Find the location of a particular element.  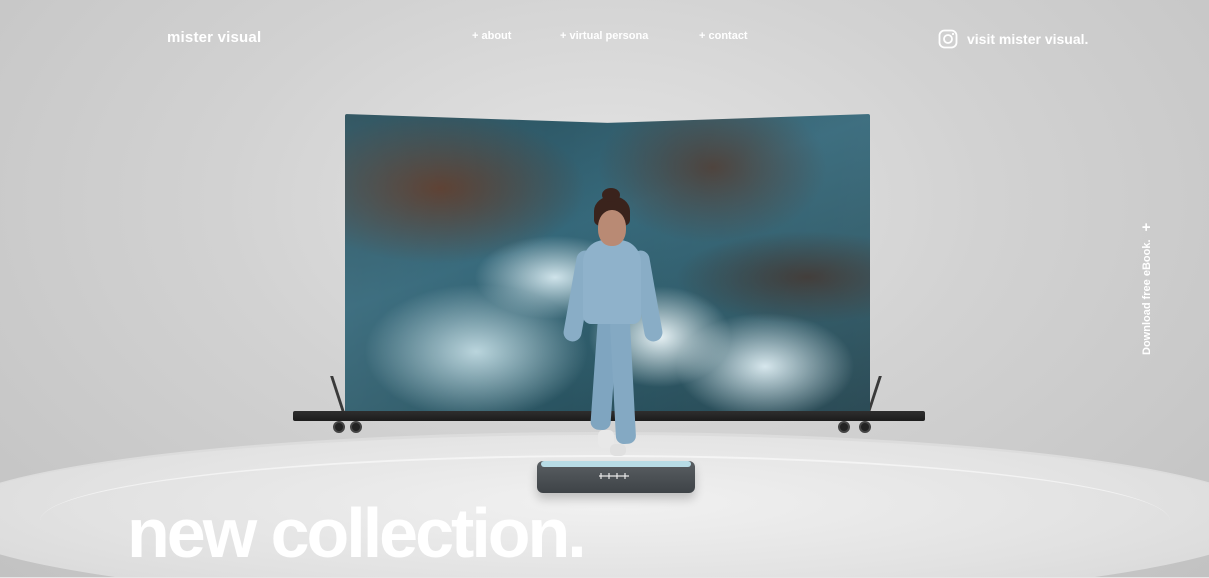

instagram-label: visit mister visual. is located at coordinates (1028, 39).